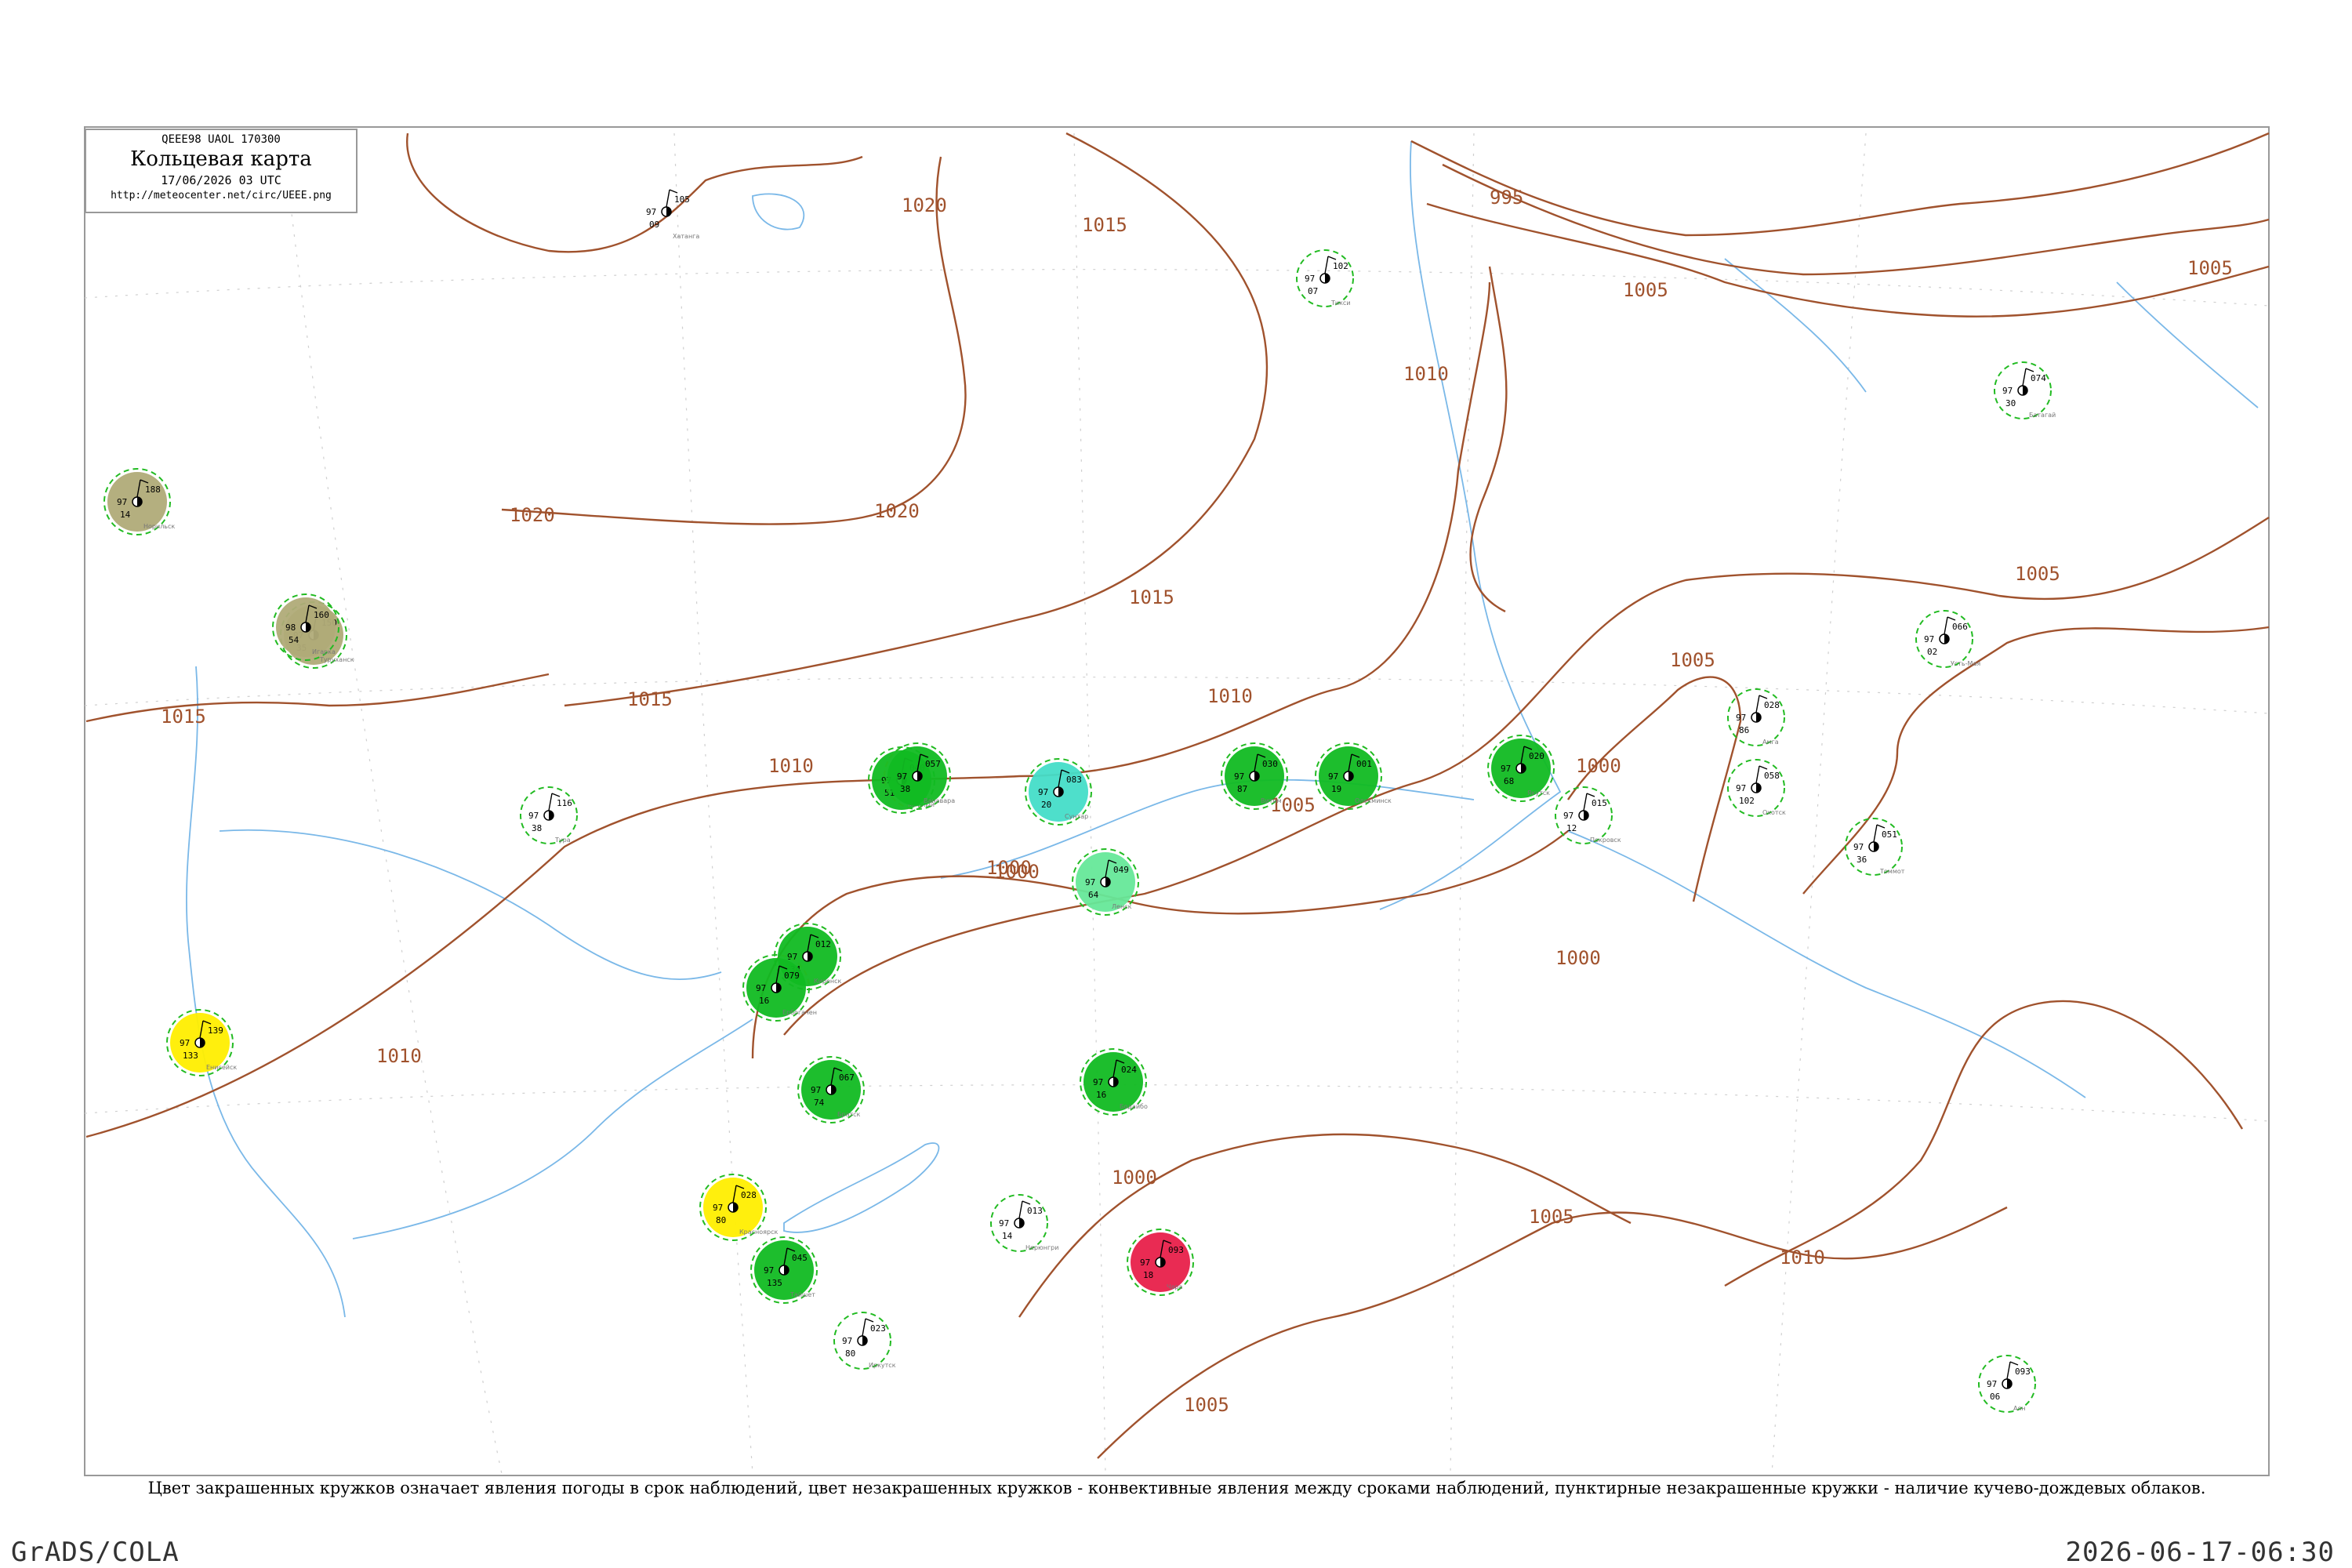 This screenshot has height=1568, width=2352. I want to click on station-name: Тайшет, so click(802, 1294).